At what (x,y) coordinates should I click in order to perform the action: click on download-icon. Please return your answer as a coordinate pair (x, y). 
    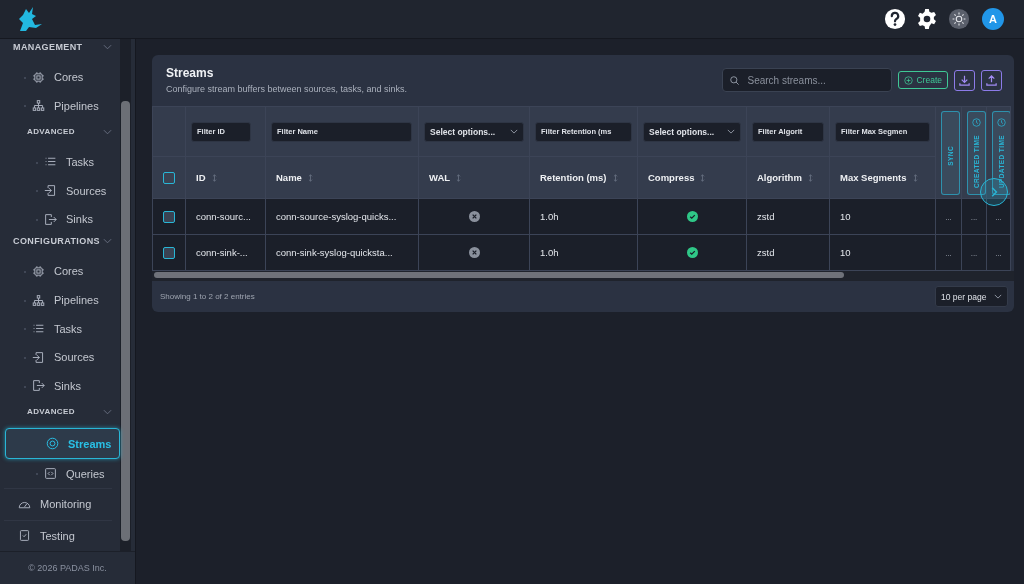
    Looking at the image, I should click on (964, 80).